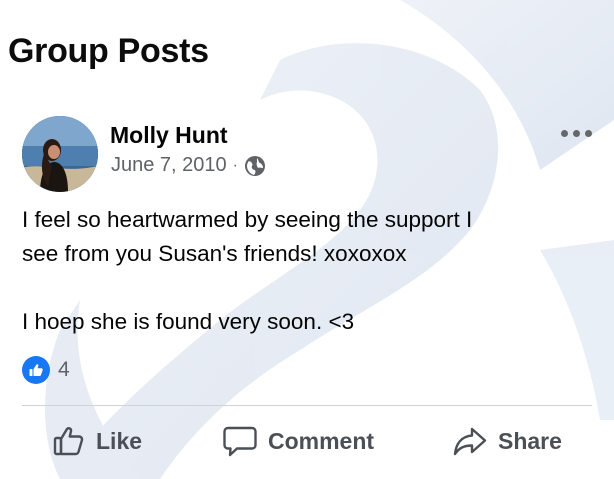 Image resolution: width=614 pixels, height=479 pixels. Describe the element at coordinates (64, 369) in the screenshot. I see `reaction-count: 4` at that location.